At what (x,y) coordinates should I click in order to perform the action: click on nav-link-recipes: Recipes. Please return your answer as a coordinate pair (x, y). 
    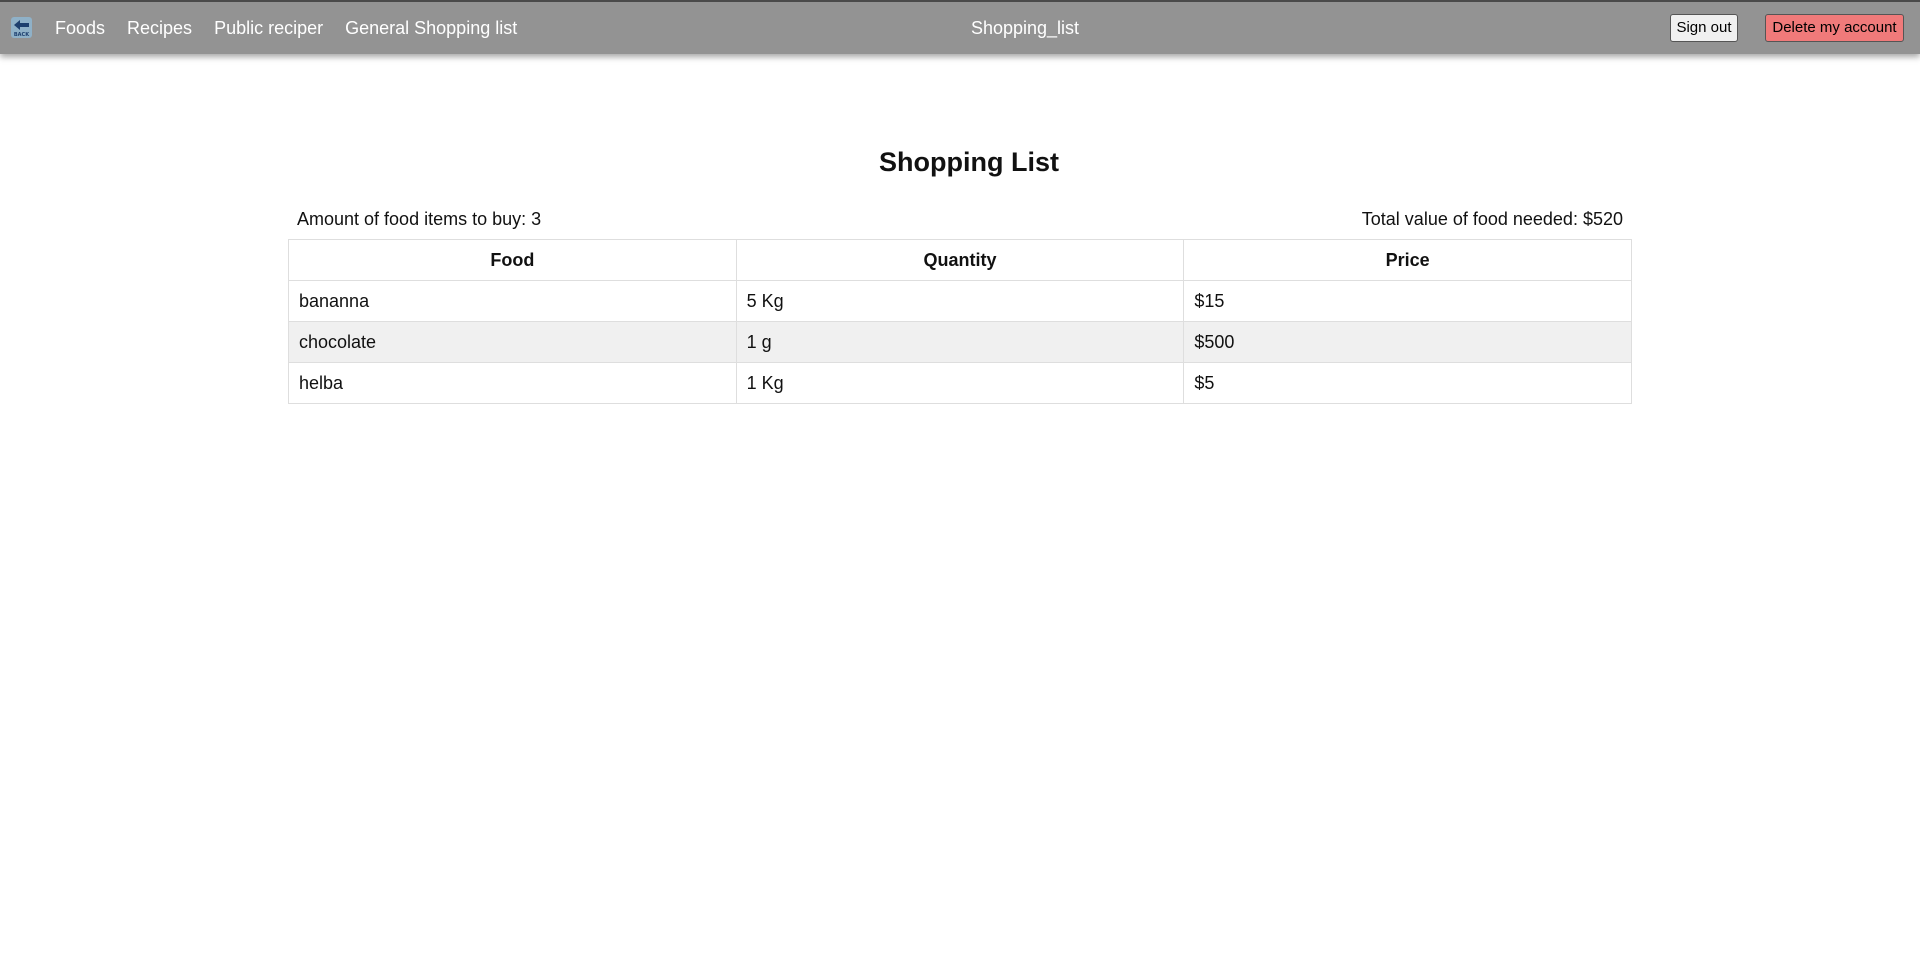
    Looking at the image, I should click on (159, 28).